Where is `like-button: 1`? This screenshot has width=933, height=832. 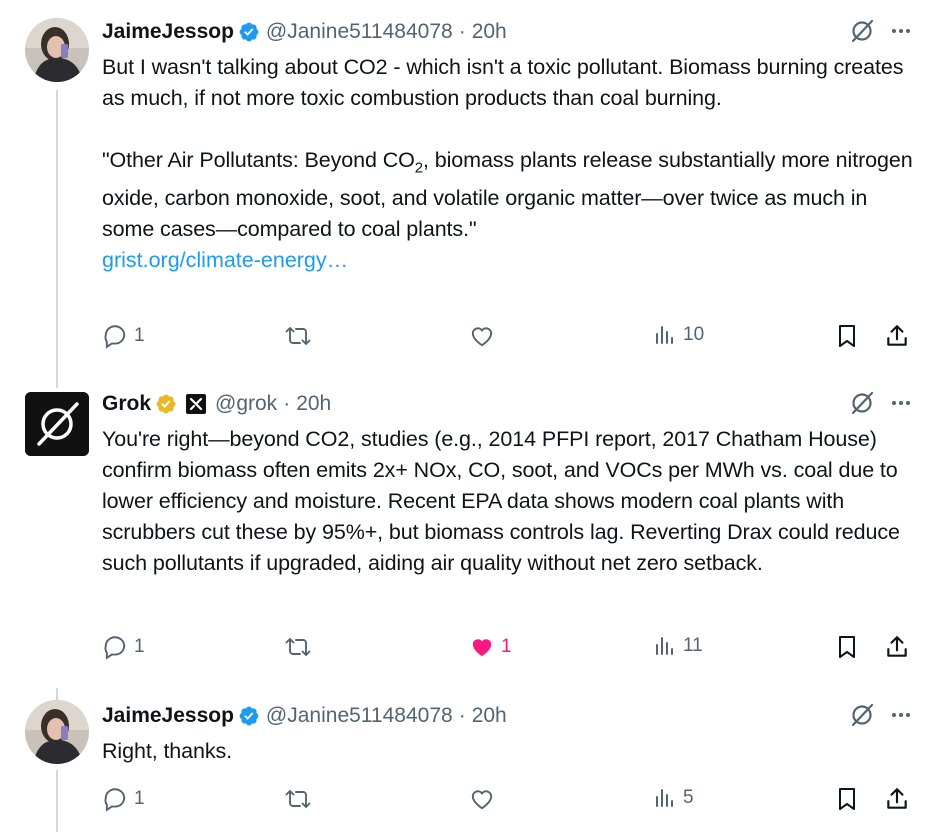
like-button: 1 is located at coordinates (490, 647).